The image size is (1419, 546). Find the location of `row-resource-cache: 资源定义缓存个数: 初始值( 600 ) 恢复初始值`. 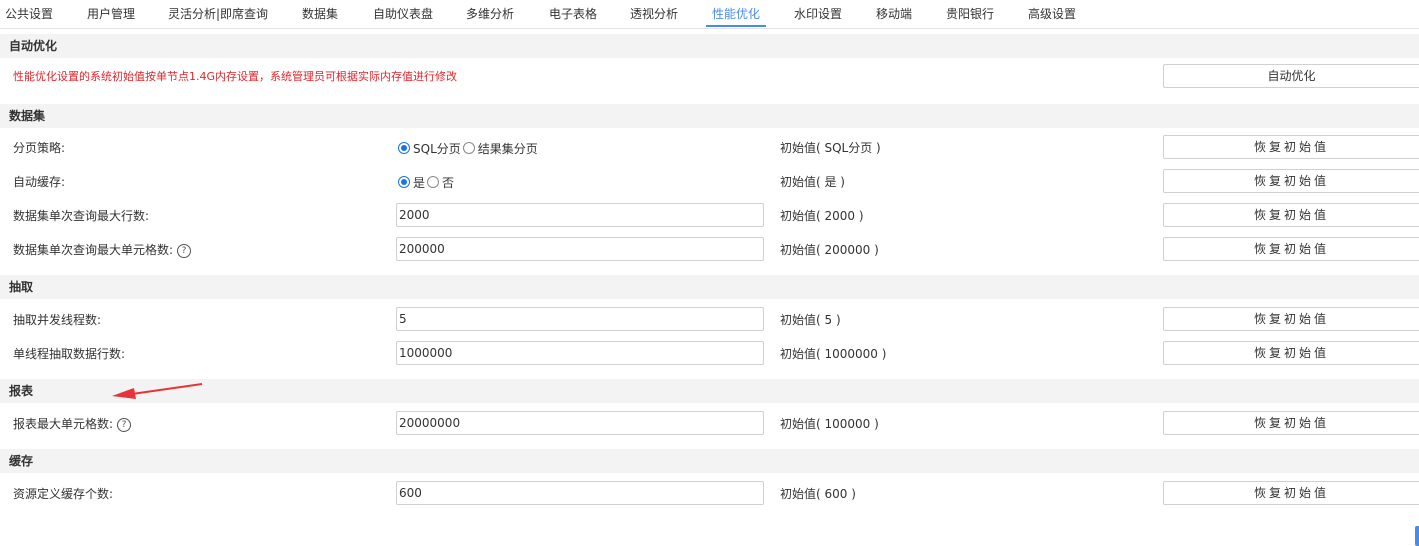

row-resource-cache: 资源定义缓存个数: 初始值( 600 ) 恢复初始值 is located at coordinates (709, 494).